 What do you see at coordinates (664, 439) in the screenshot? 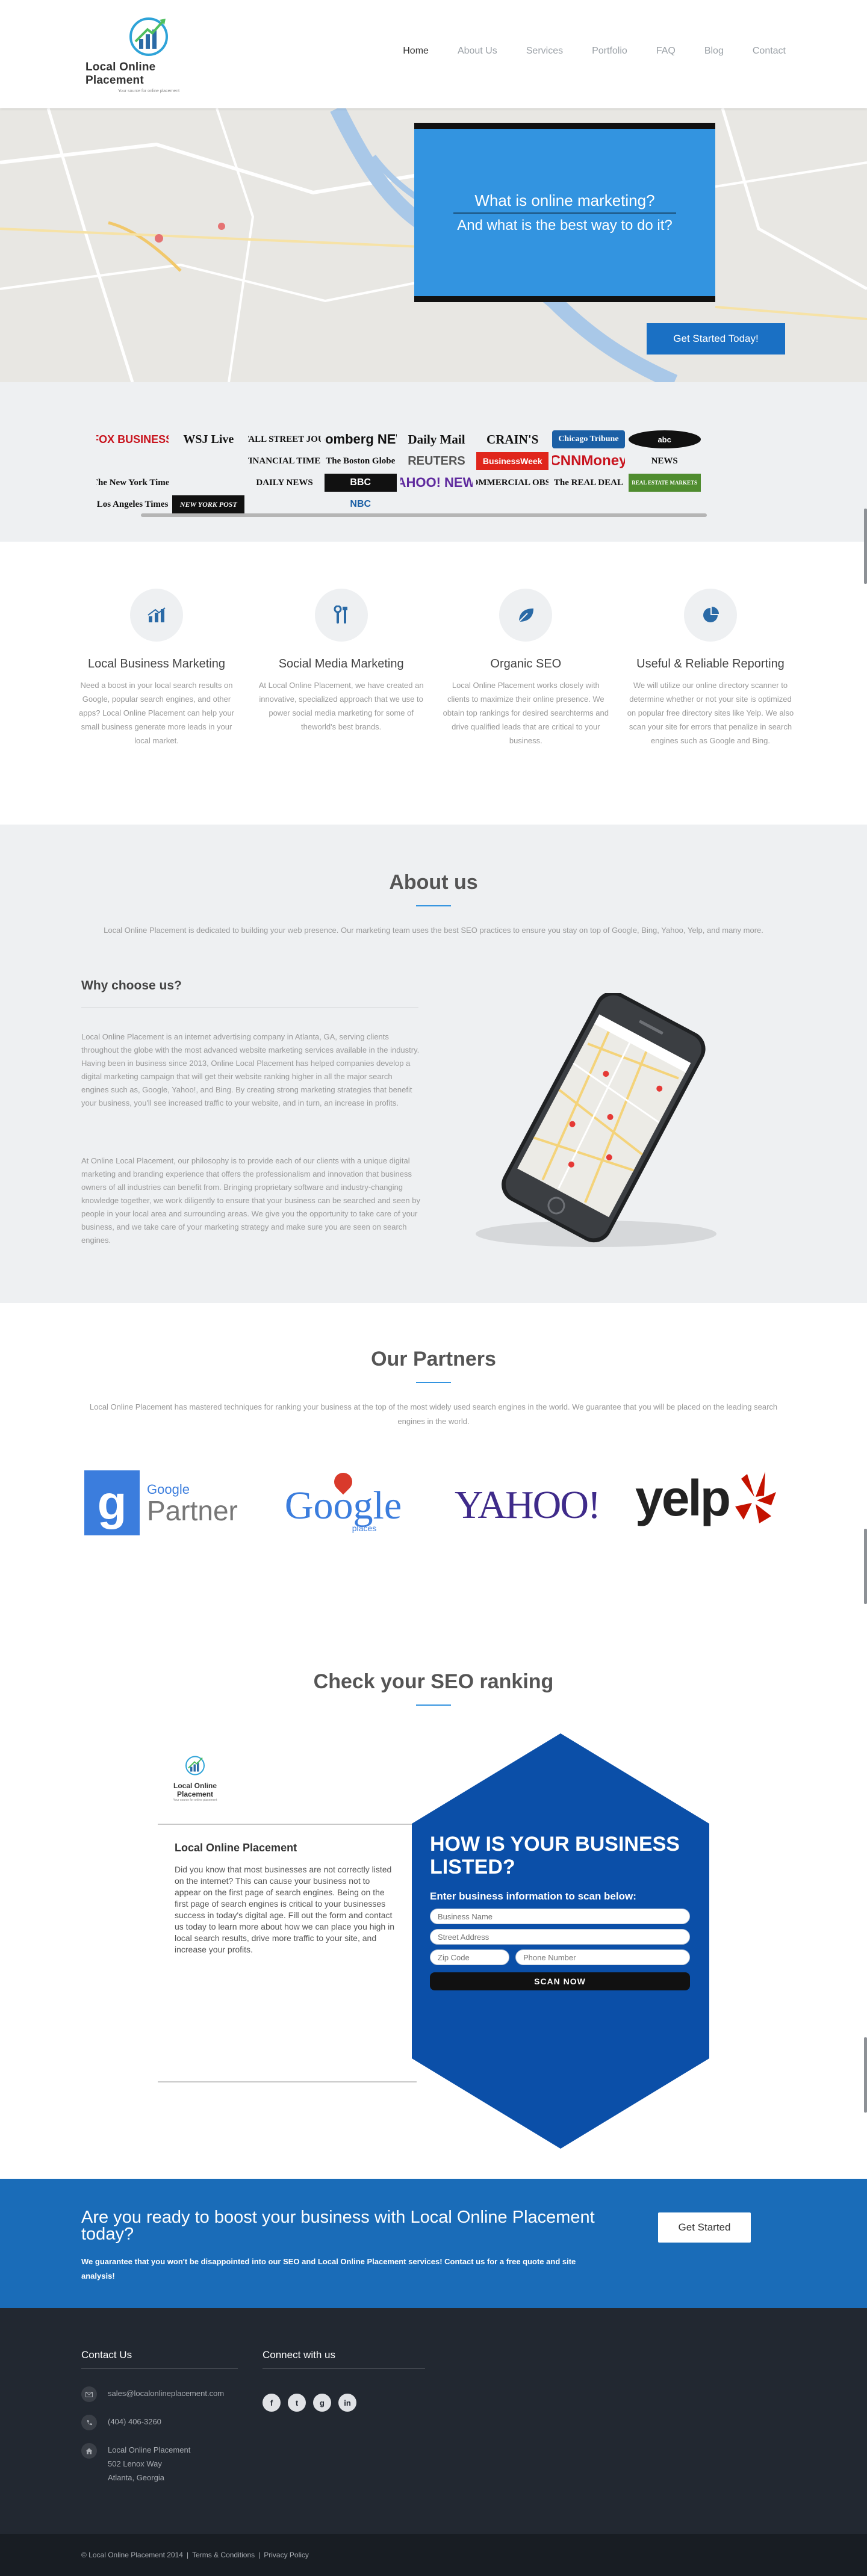
I see `press-logo: abc` at bounding box center [664, 439].